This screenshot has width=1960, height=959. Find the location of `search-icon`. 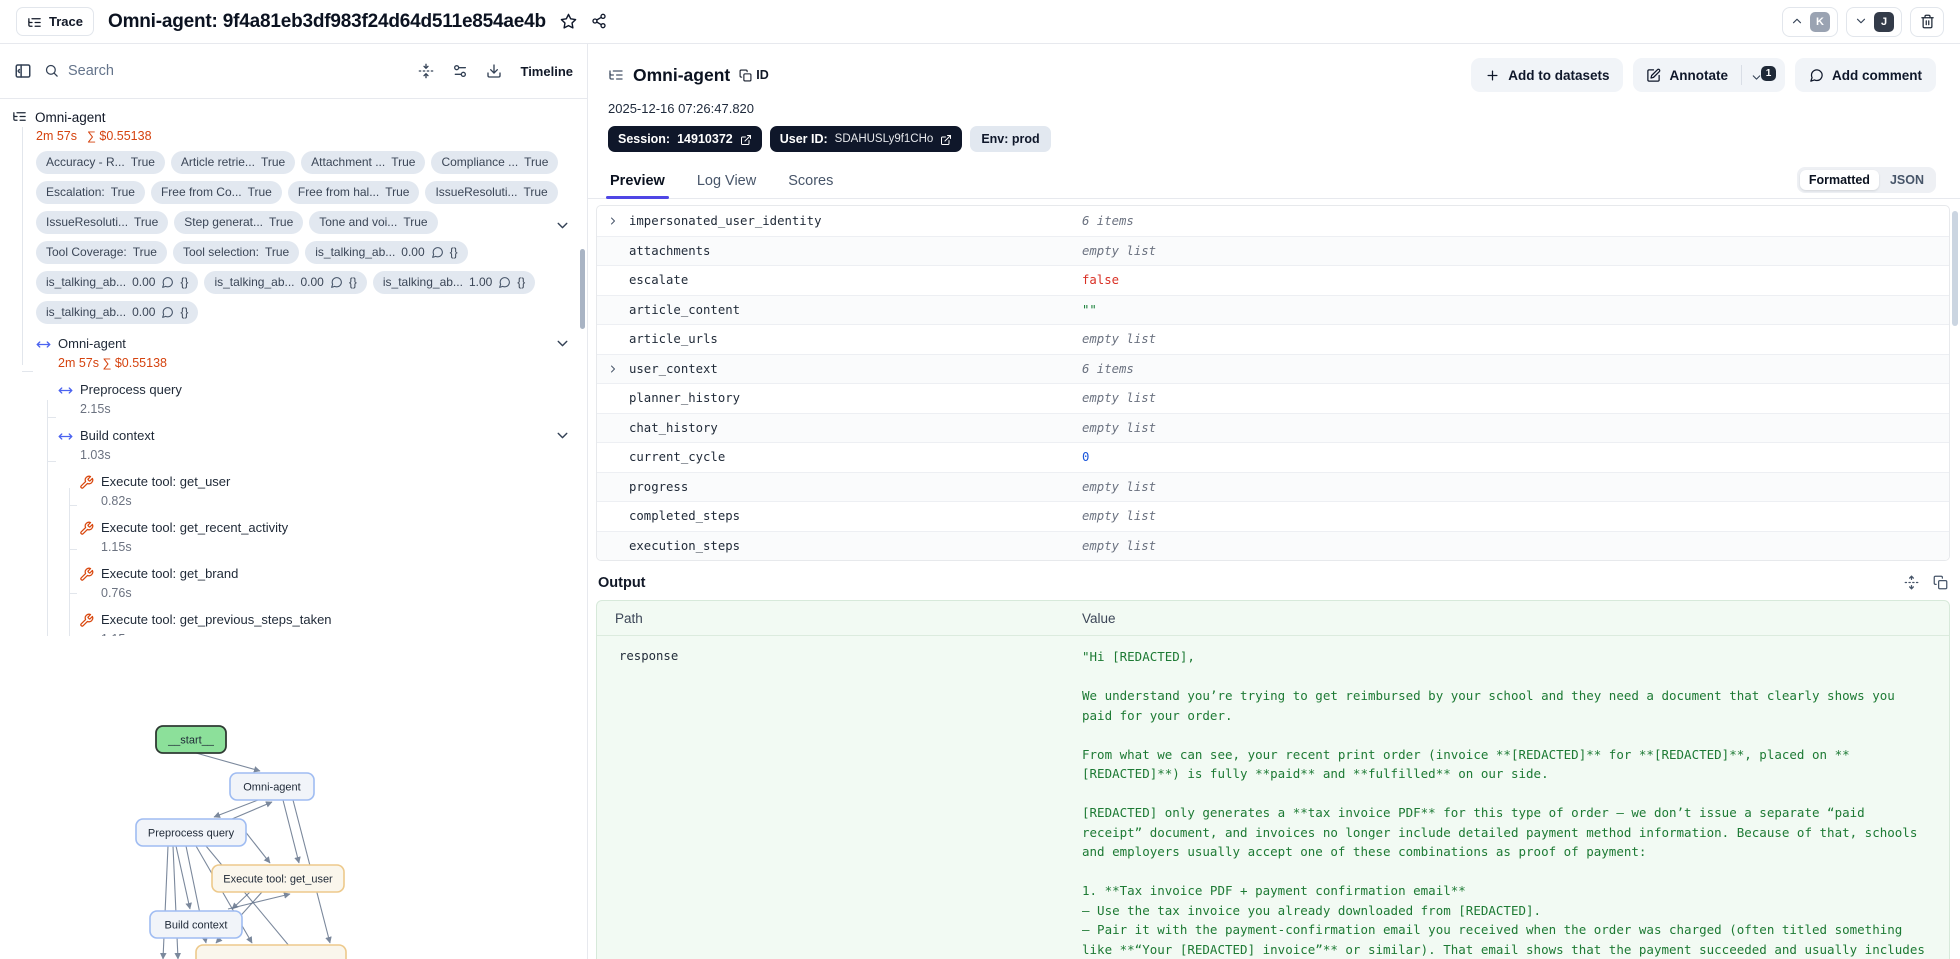

search-icon is located at coordinates (51, 71).